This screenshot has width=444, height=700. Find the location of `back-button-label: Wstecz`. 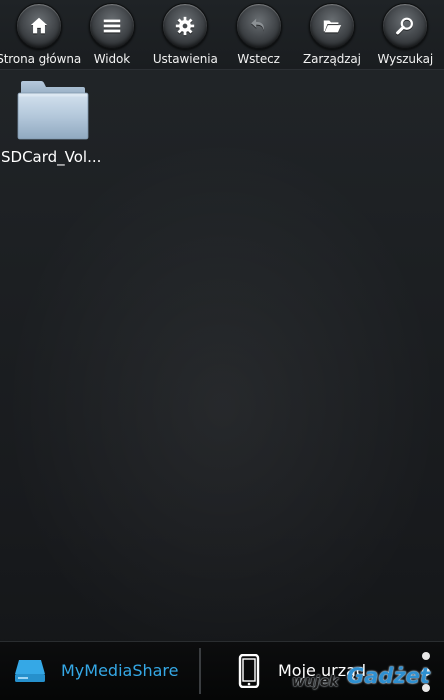

back-button-label: Wstecz is located at coordinates (258, 59).